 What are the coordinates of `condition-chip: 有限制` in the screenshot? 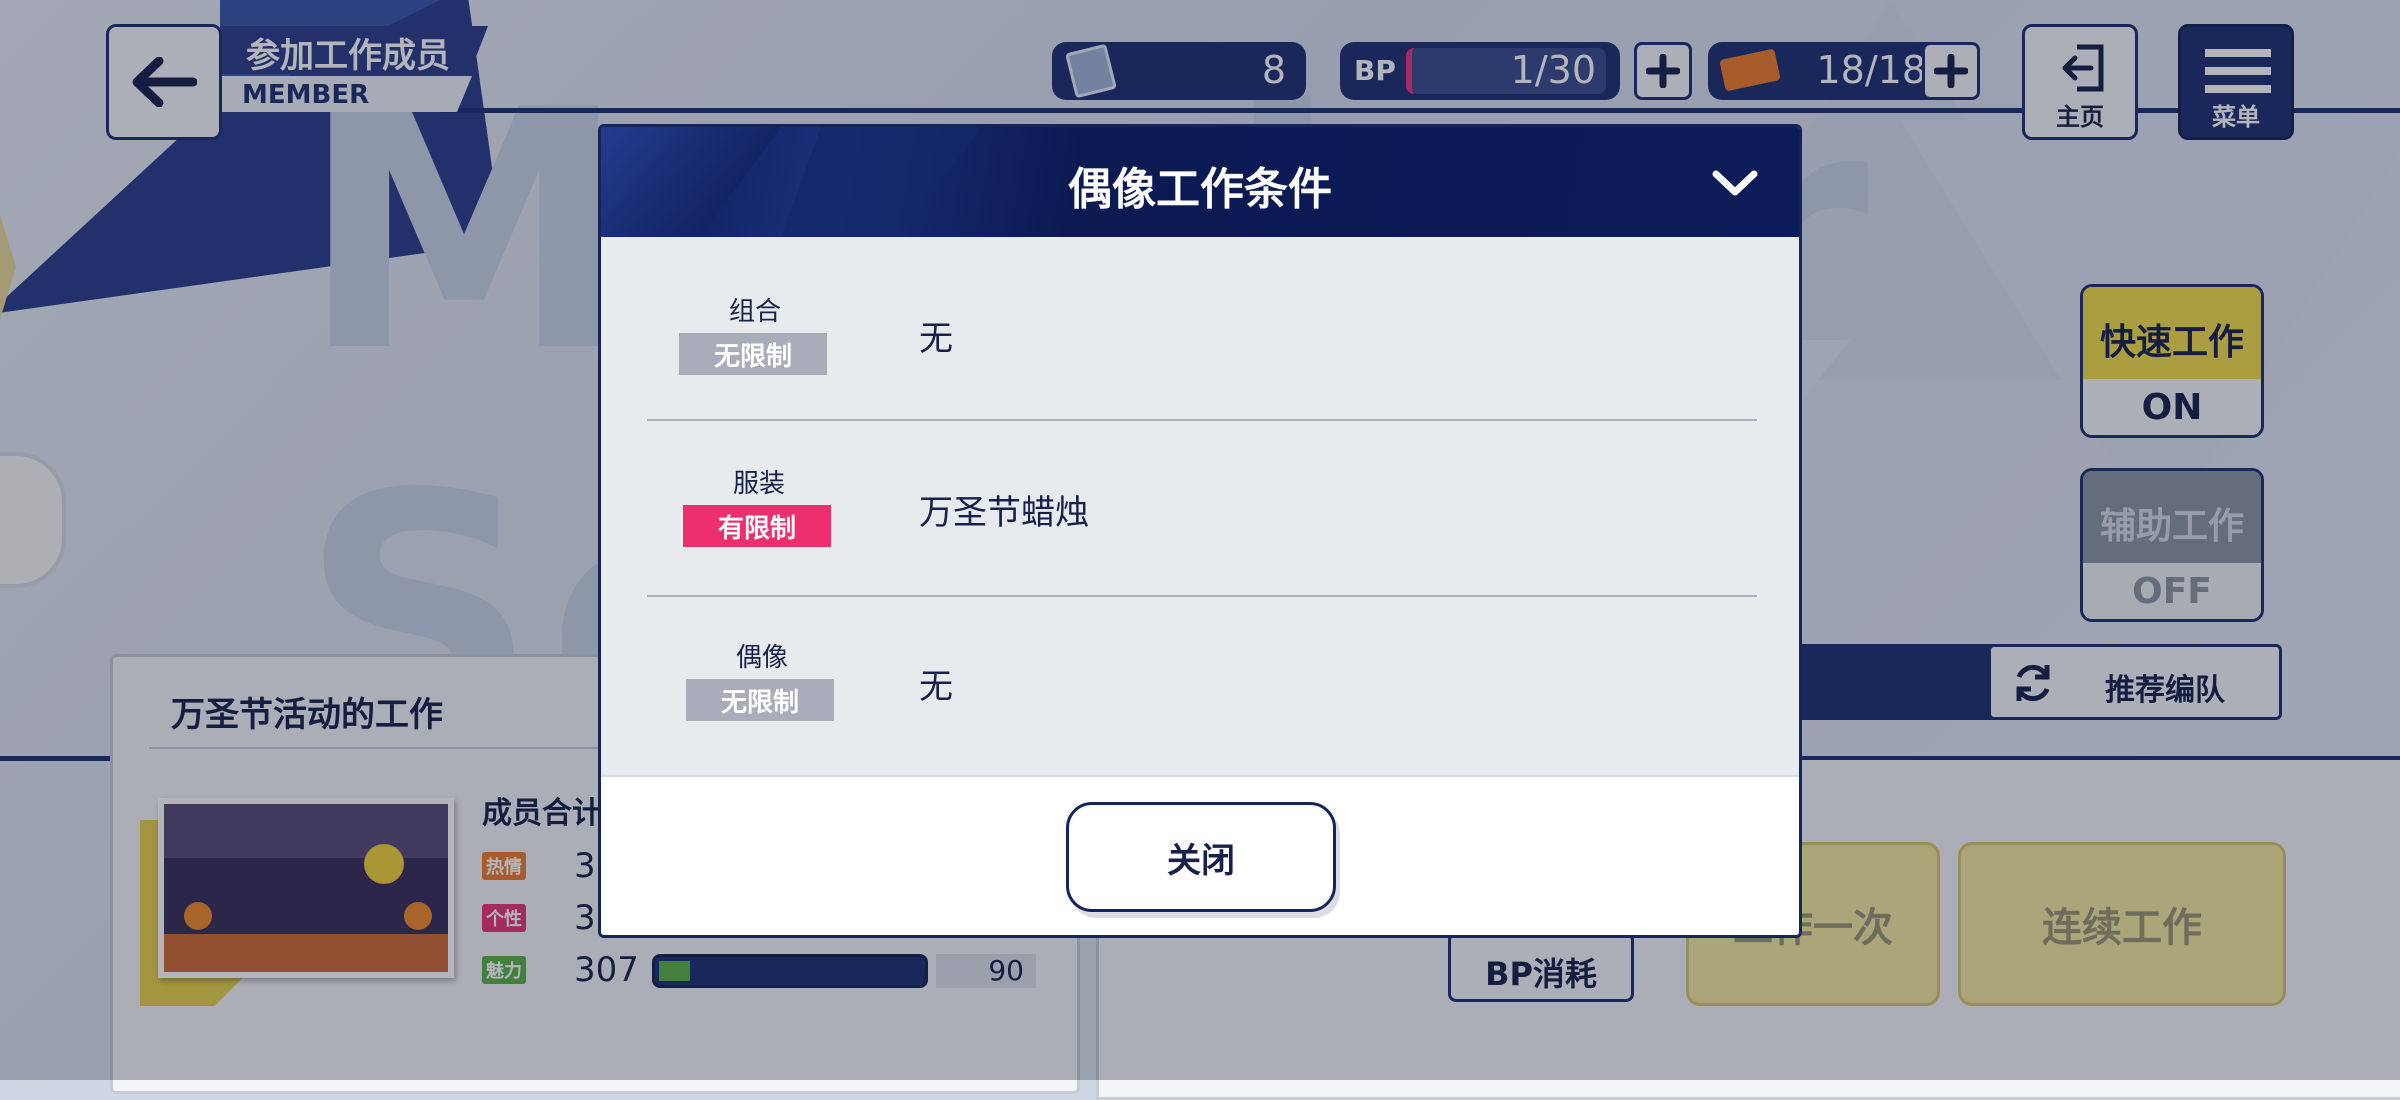 It's located at (757, 526).